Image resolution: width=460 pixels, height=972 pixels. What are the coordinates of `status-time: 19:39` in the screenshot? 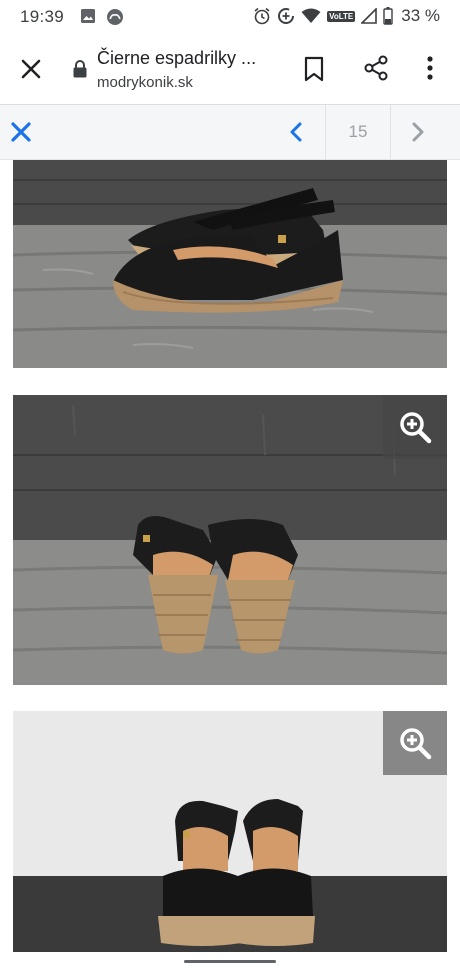 It's located at (42, 16).